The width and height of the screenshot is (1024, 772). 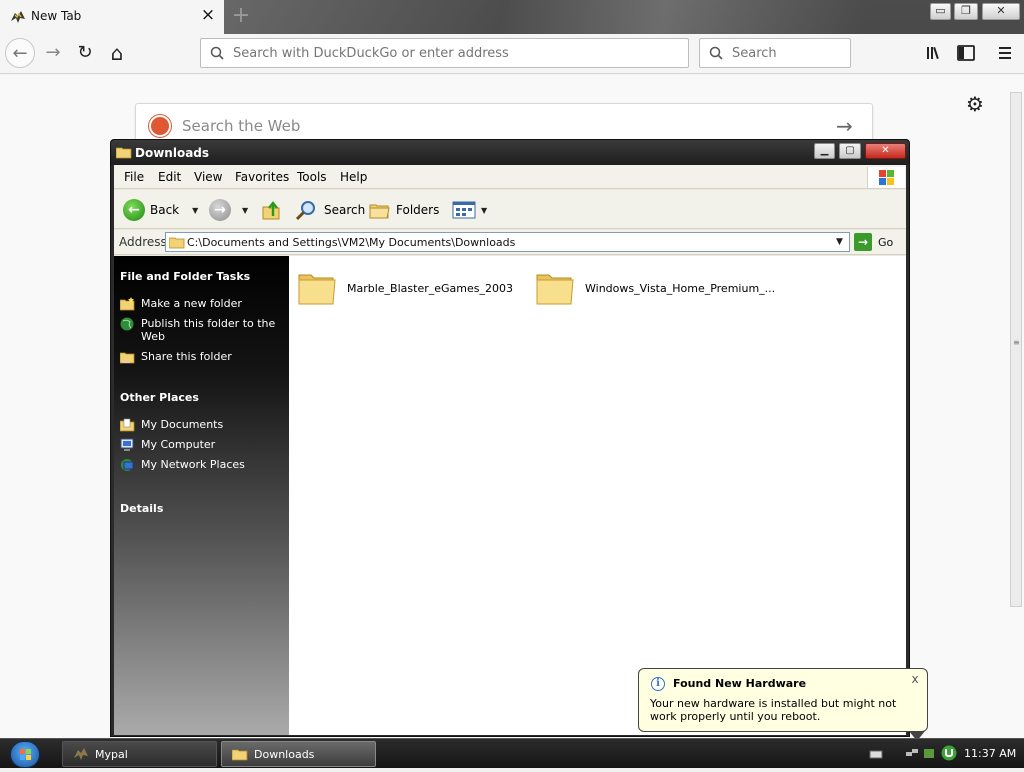 I want to click on menu-view: View, so click(x=208, y=177).